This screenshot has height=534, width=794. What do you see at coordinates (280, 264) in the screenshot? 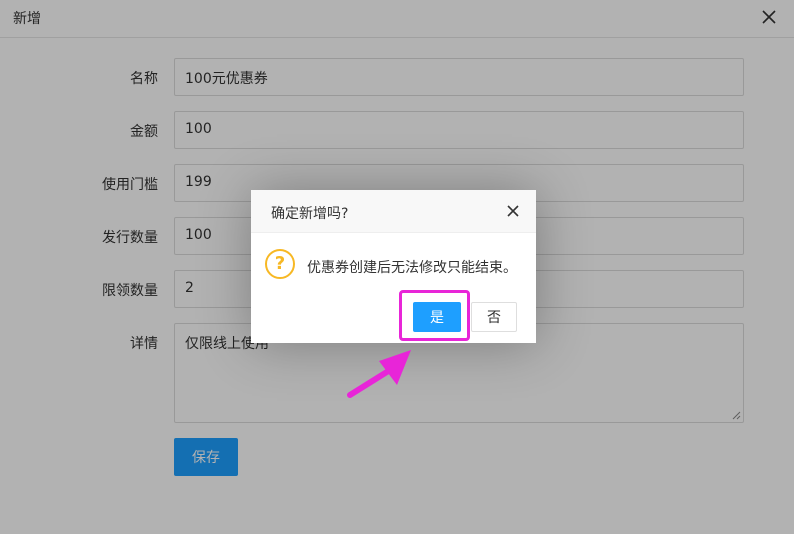
I see `question-icon: ?` at bounding box center [280, 264].